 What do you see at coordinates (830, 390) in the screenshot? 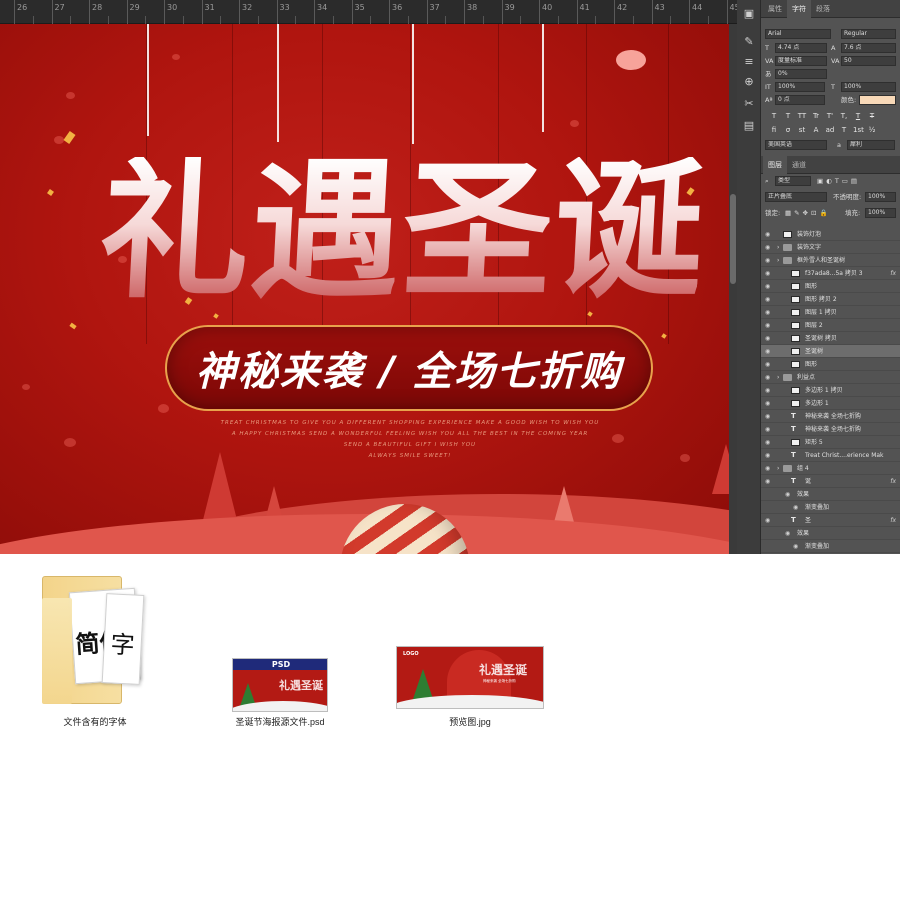
I see `layer-row: ◉ 多边形 1 拷贝` at bounding box center [830, 390].